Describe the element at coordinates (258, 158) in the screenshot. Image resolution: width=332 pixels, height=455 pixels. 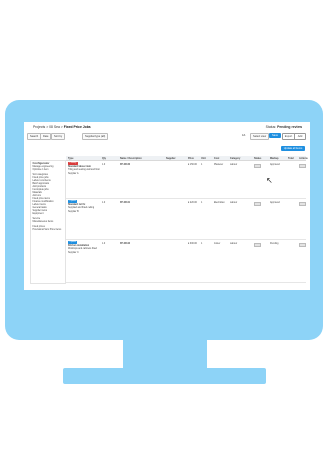
I see `column-header: Status` at that location.